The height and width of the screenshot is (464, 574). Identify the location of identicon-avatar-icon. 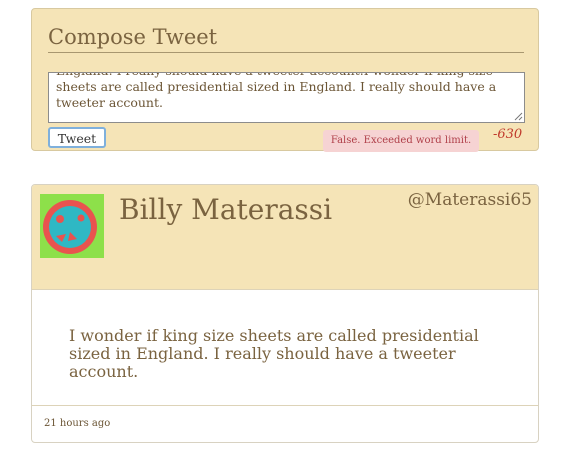
(70, 227).